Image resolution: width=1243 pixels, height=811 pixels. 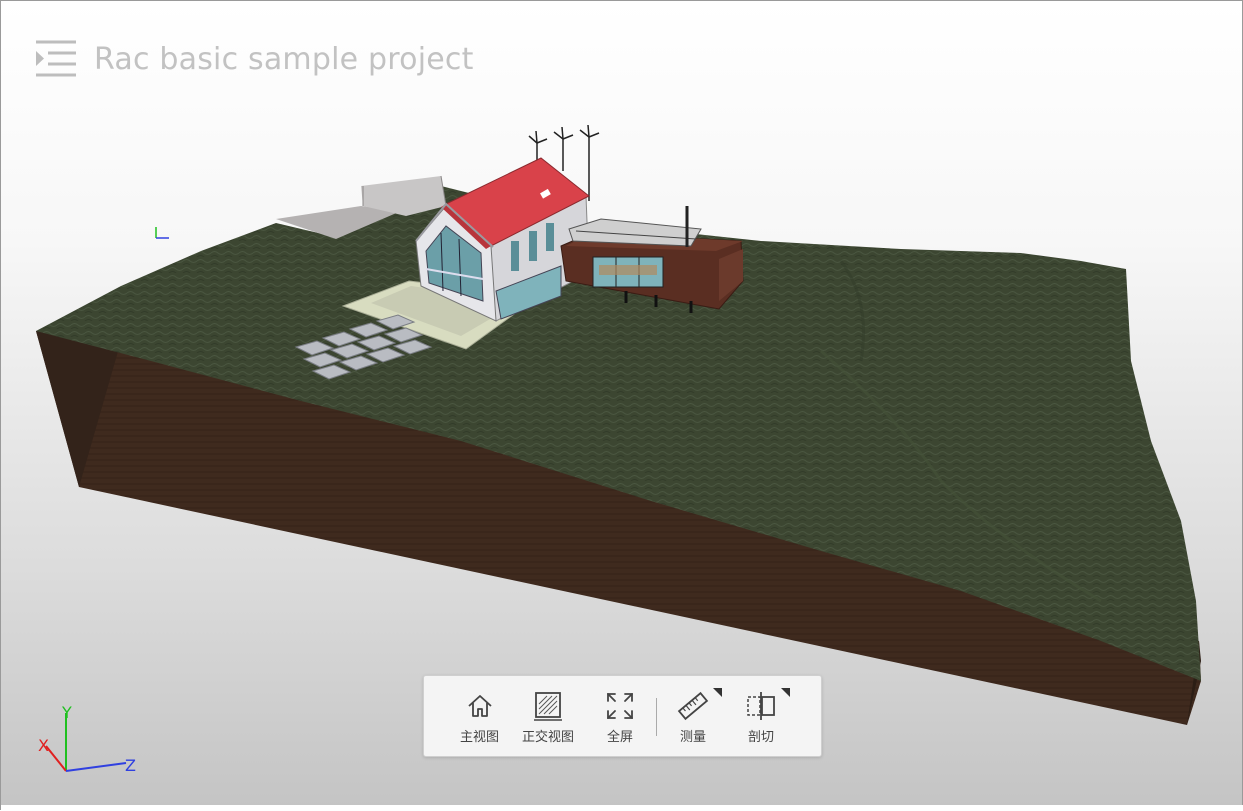 What do you see at coordinates (43, 745) in the screenshot?
I see `x-axis-label: X` at bounding box center [43, 745].